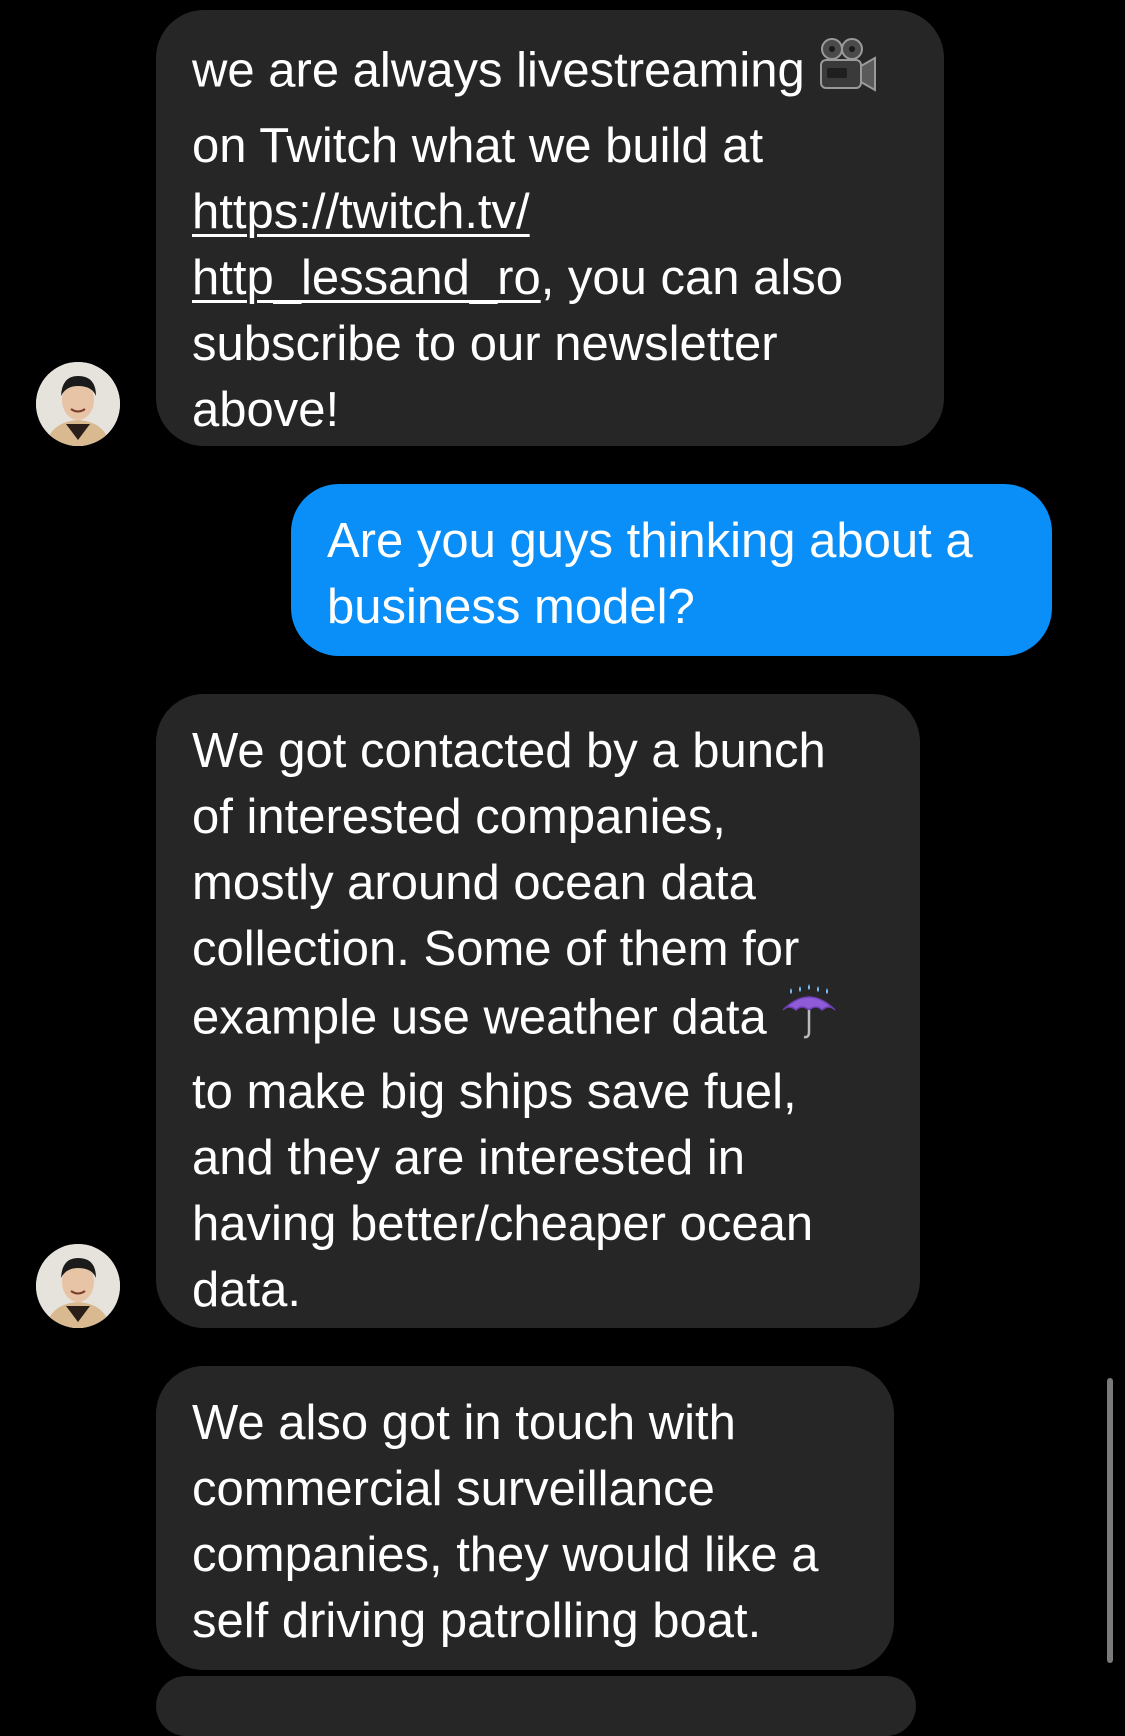 The height and width of the screenshot is (1736, 1125). What do you see at coordinates (496, 949) in the screenshot?
I see `message-text-line: collection. Some of them for` at bounding box center [496, 949].